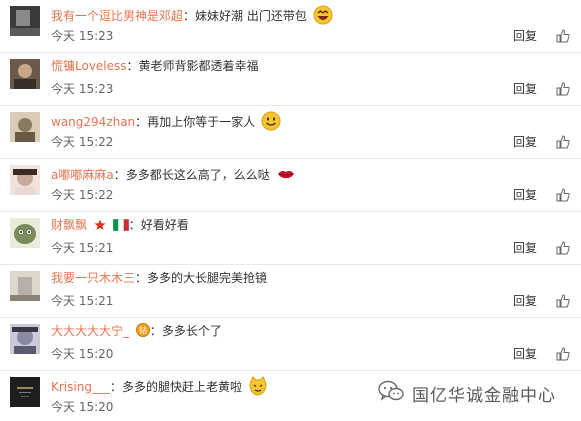  Describe the element at coordinates (69, 225) in the screenshot. I see `username-link: 财飘飘` at that location.